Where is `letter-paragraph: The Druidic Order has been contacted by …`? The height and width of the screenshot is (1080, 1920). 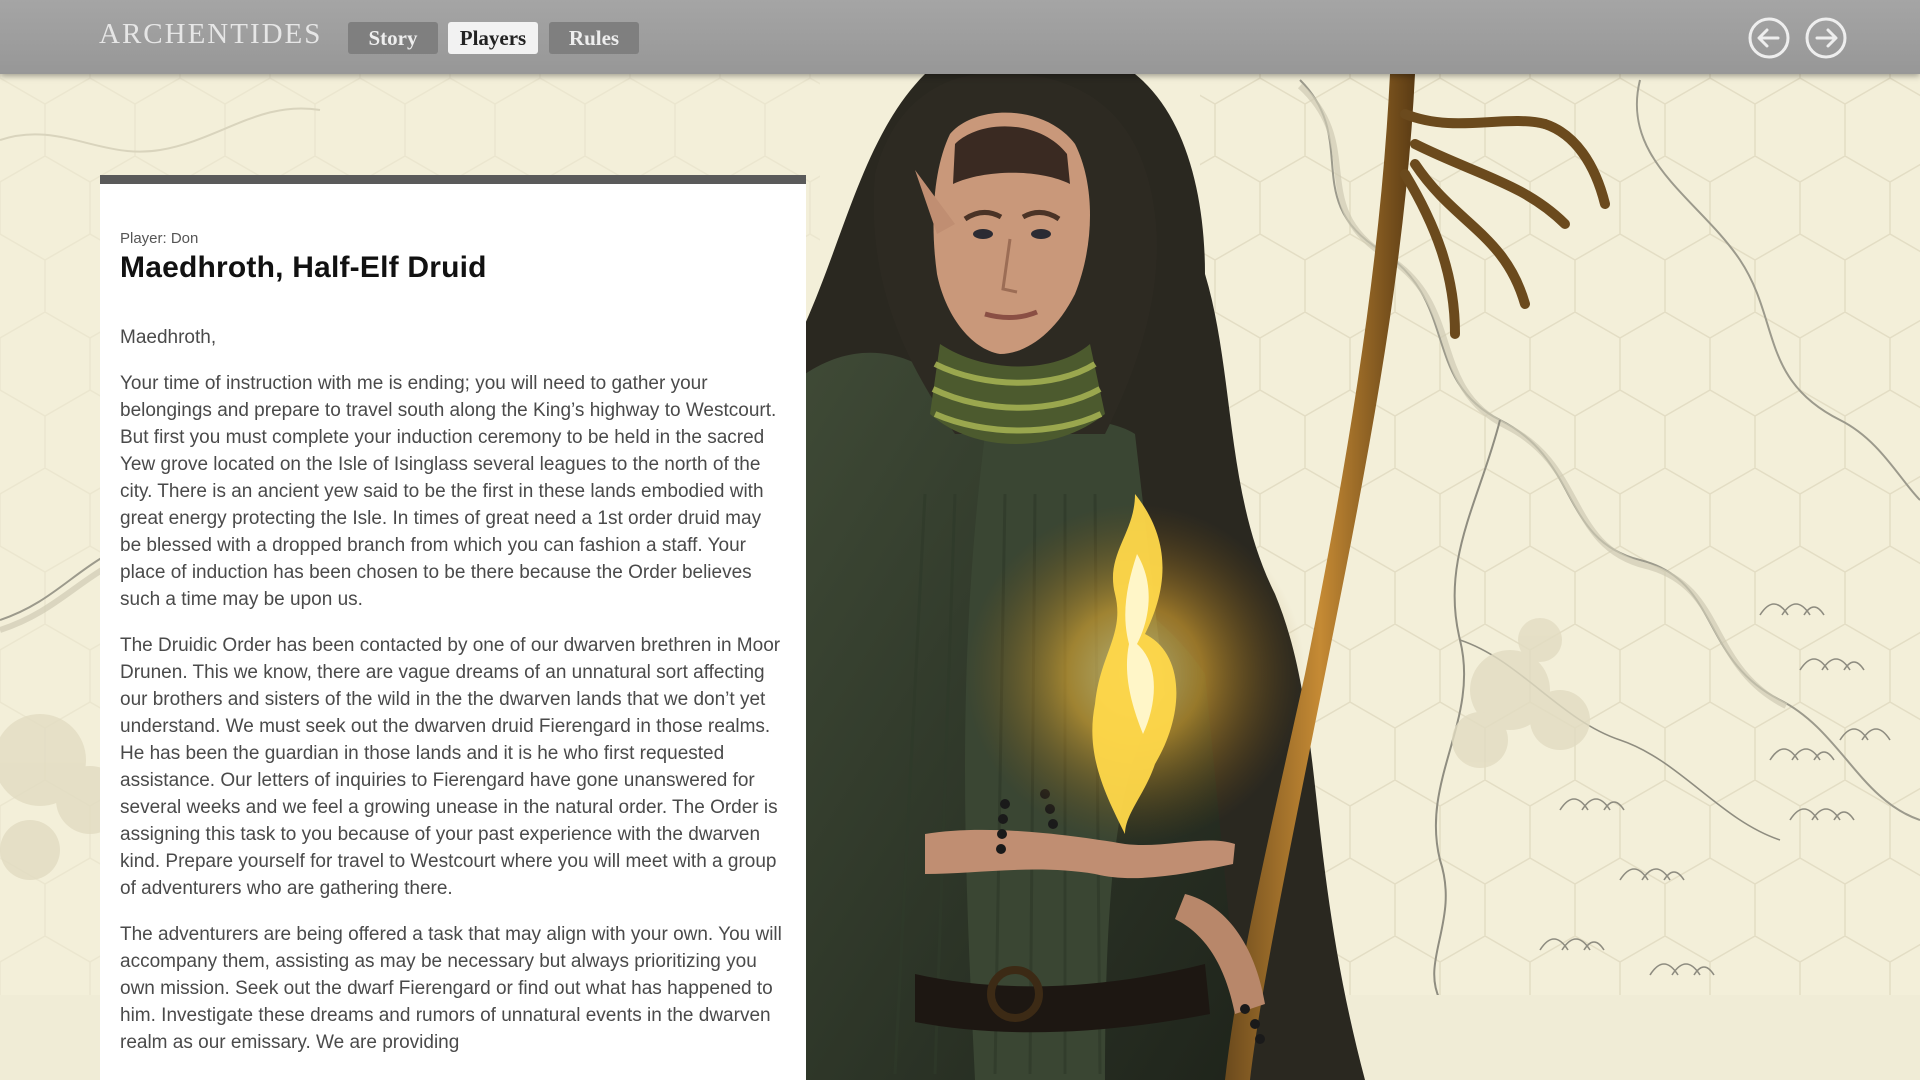 letter-paragraph: The Druidic Order has been contacted by … is located at coordinates (450, 767).